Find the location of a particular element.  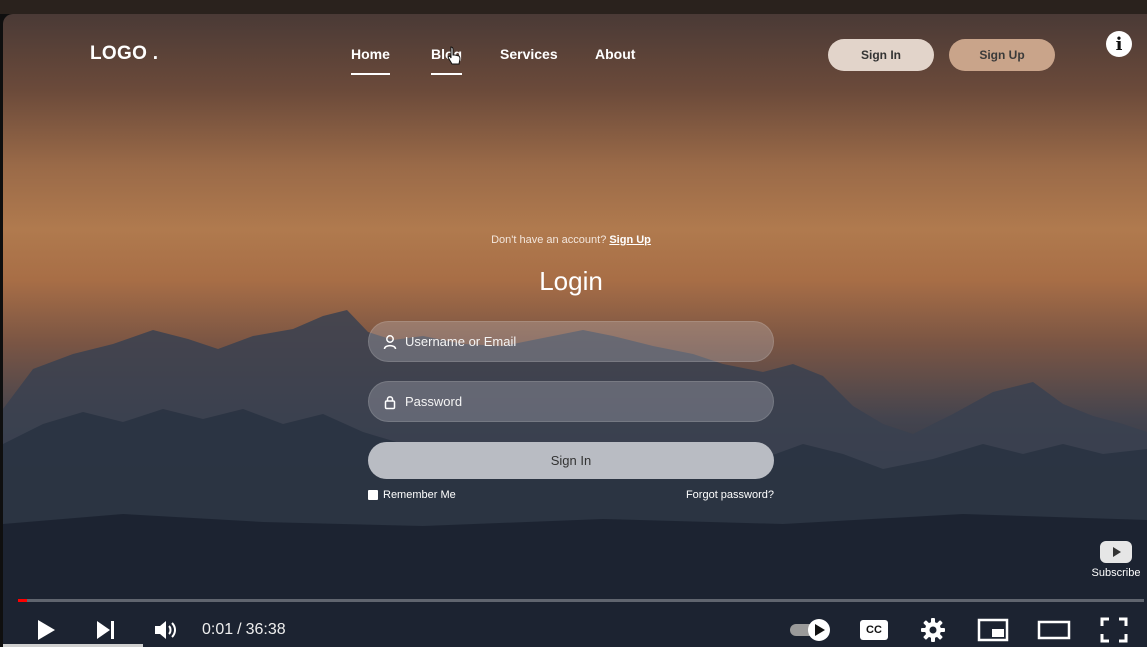

captions-button: CC is located at coordinates (874, 630).